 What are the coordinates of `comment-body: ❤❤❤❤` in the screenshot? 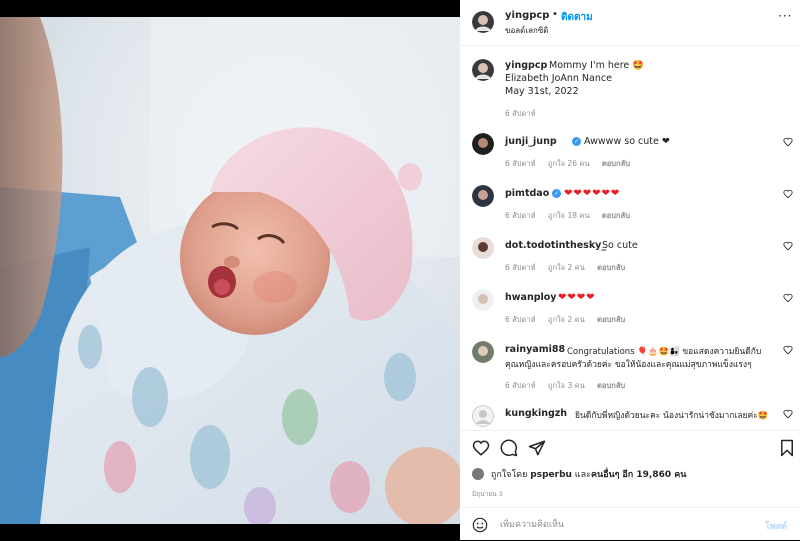 It's located at (577, 297).